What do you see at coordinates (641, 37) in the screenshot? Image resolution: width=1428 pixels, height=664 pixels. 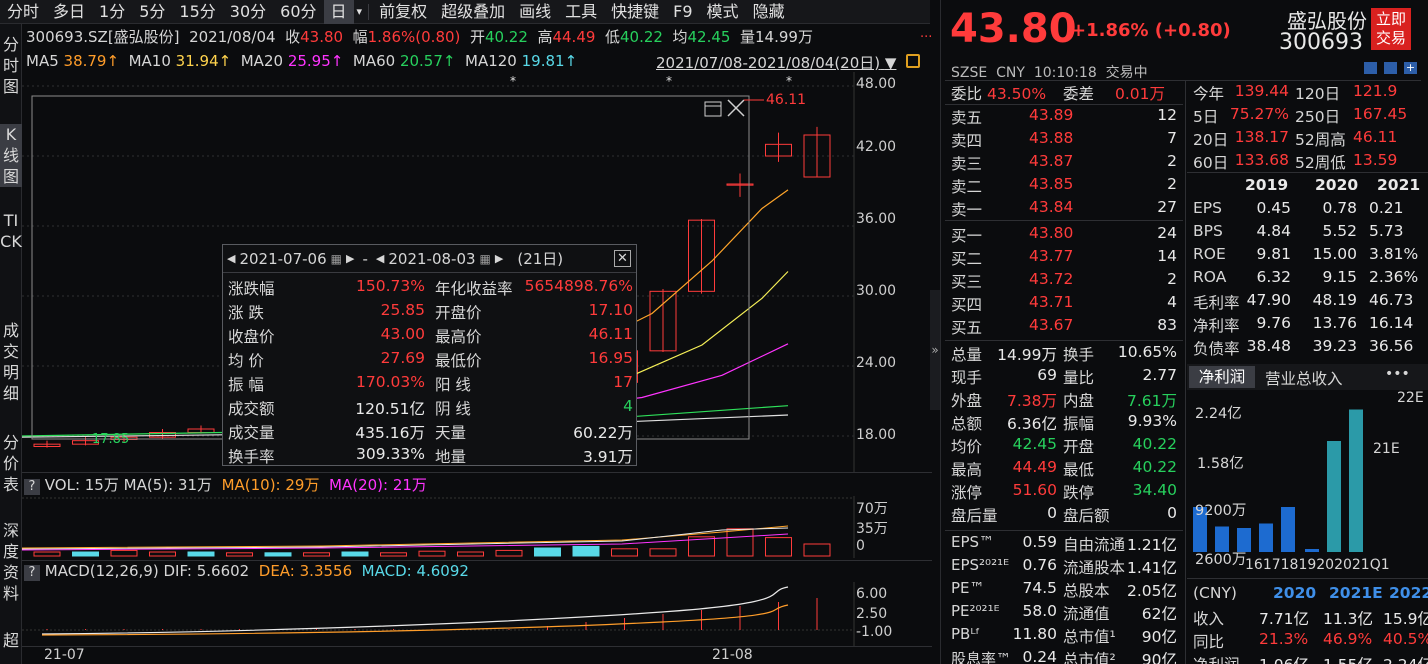 I see `low-value: 40.22` at bounding box center [641, 37].